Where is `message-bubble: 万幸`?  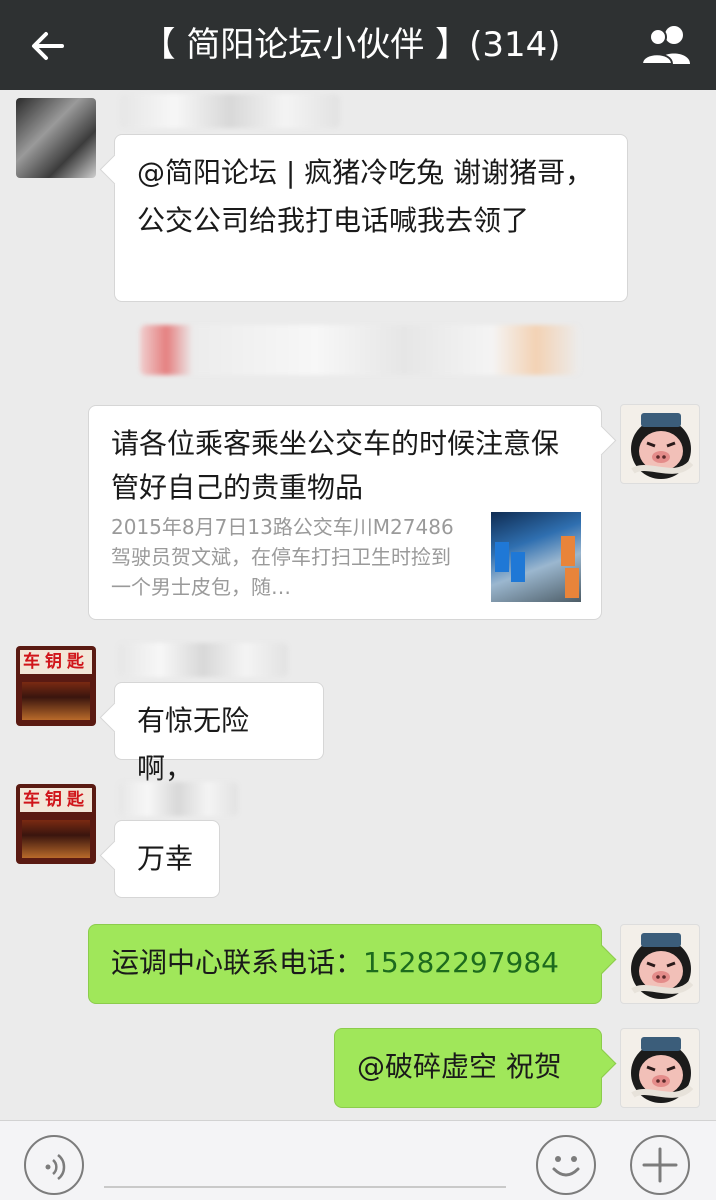
message-bubble: 万幸 is located at coordinates (167, 859).